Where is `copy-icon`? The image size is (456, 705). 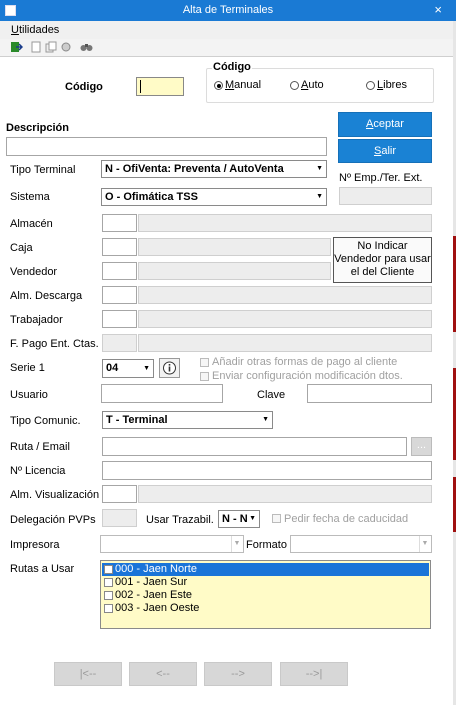 copy-icon is located at coordinates (51, 47).